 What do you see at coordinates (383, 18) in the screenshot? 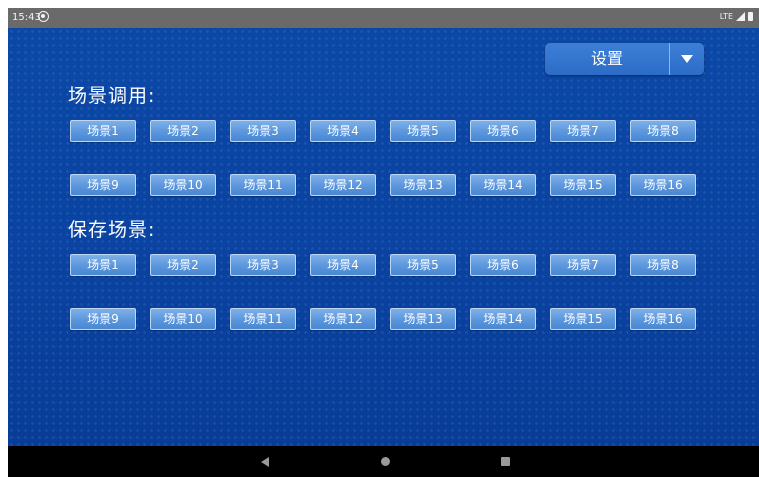
I see `status-bar: 15:43 LTE` at bounding box center [383, 18].